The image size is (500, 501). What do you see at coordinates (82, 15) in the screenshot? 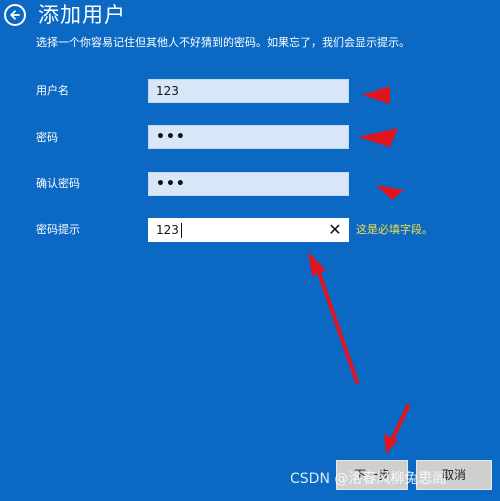
I see `page-title: 添加用户` at bounding box center [82, 15].